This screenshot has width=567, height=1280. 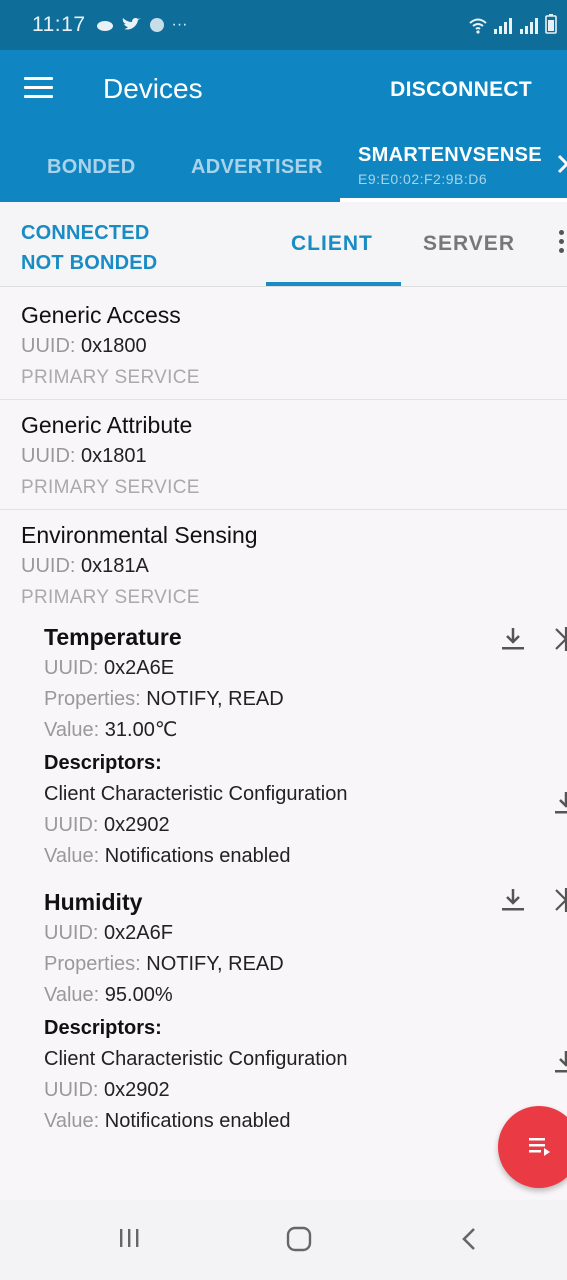 I want to click on characteristic-value: Value: 31.00℃, so click(x=305, y=730).